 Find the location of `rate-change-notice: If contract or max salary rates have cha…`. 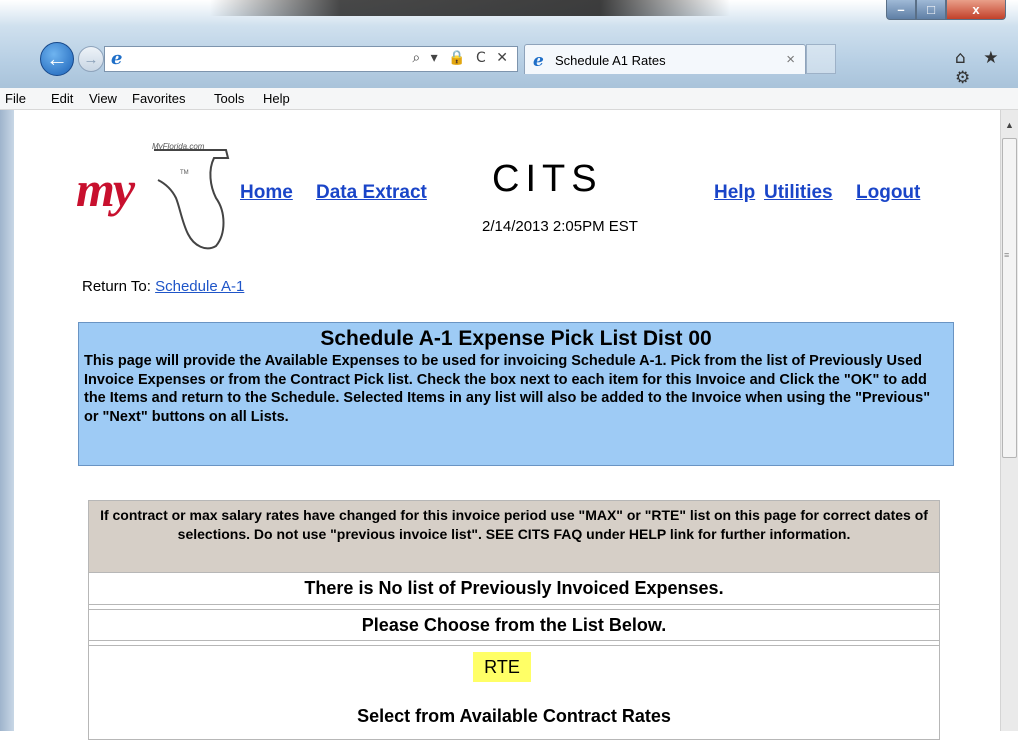

rate-change-notice: If contract or max salary rates have cha… is located at coordinates (514, 537).